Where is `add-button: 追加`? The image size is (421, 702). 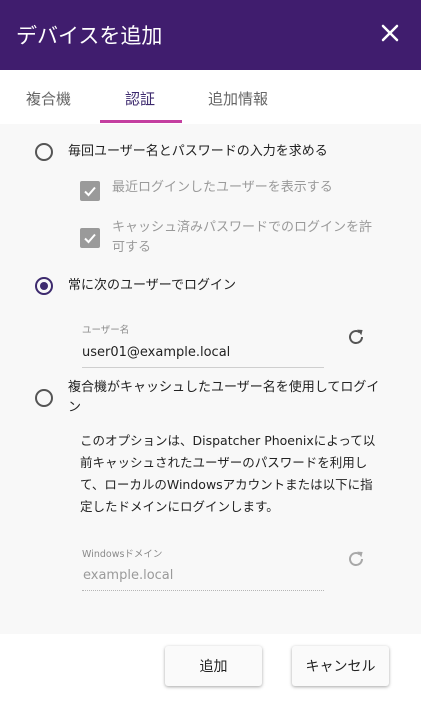
add-button: 追加 is located at coordinates (213, 666).